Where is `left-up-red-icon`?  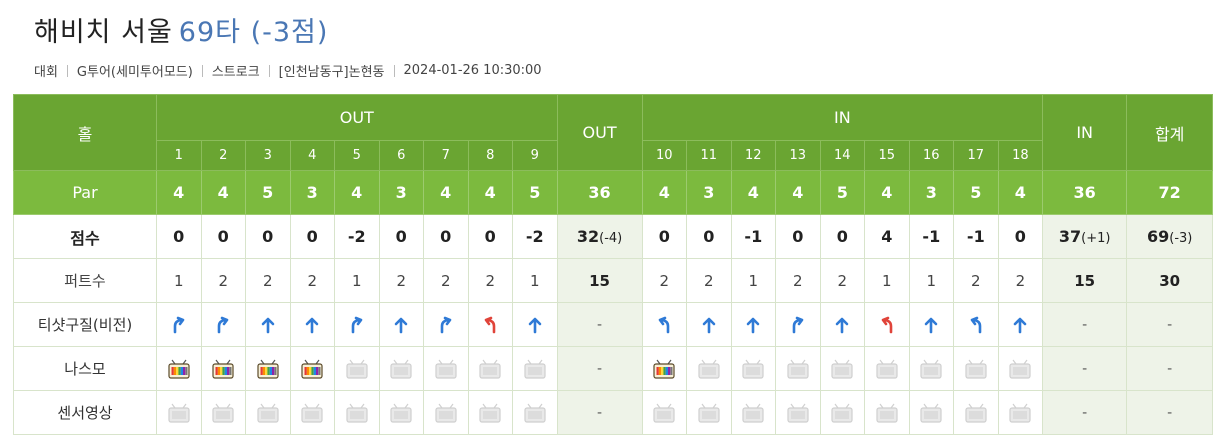
left-up-red-icon is located at coordinates (490, 324).